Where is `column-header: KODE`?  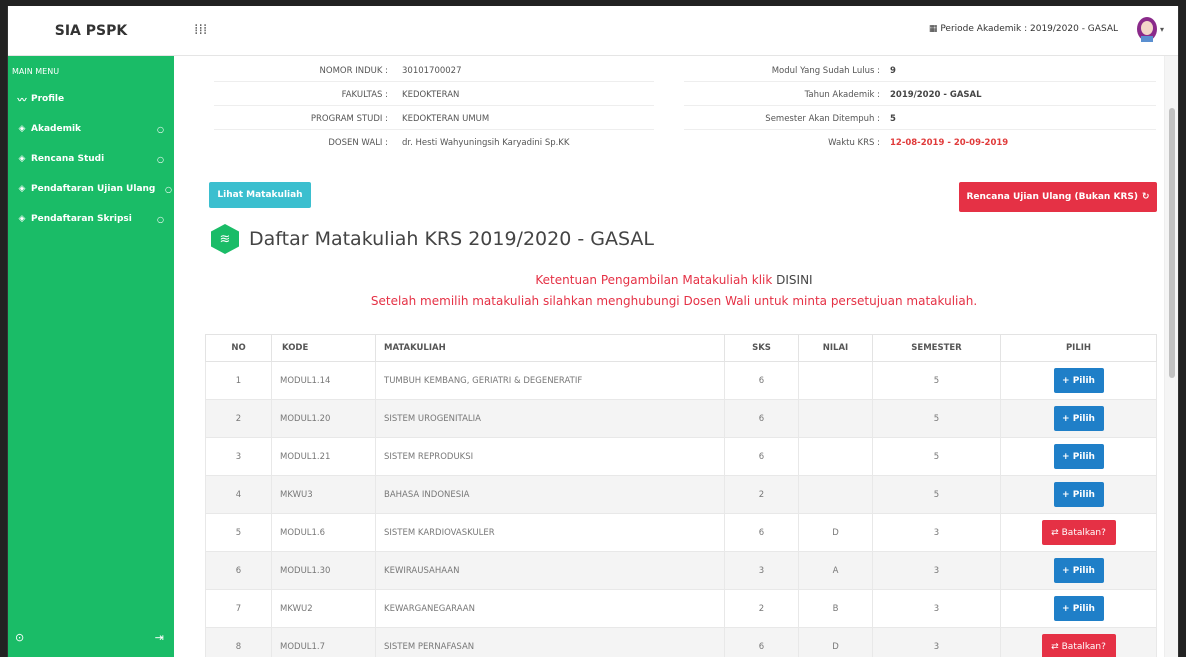 column-header: KODE is located at coordinates (323, 348).